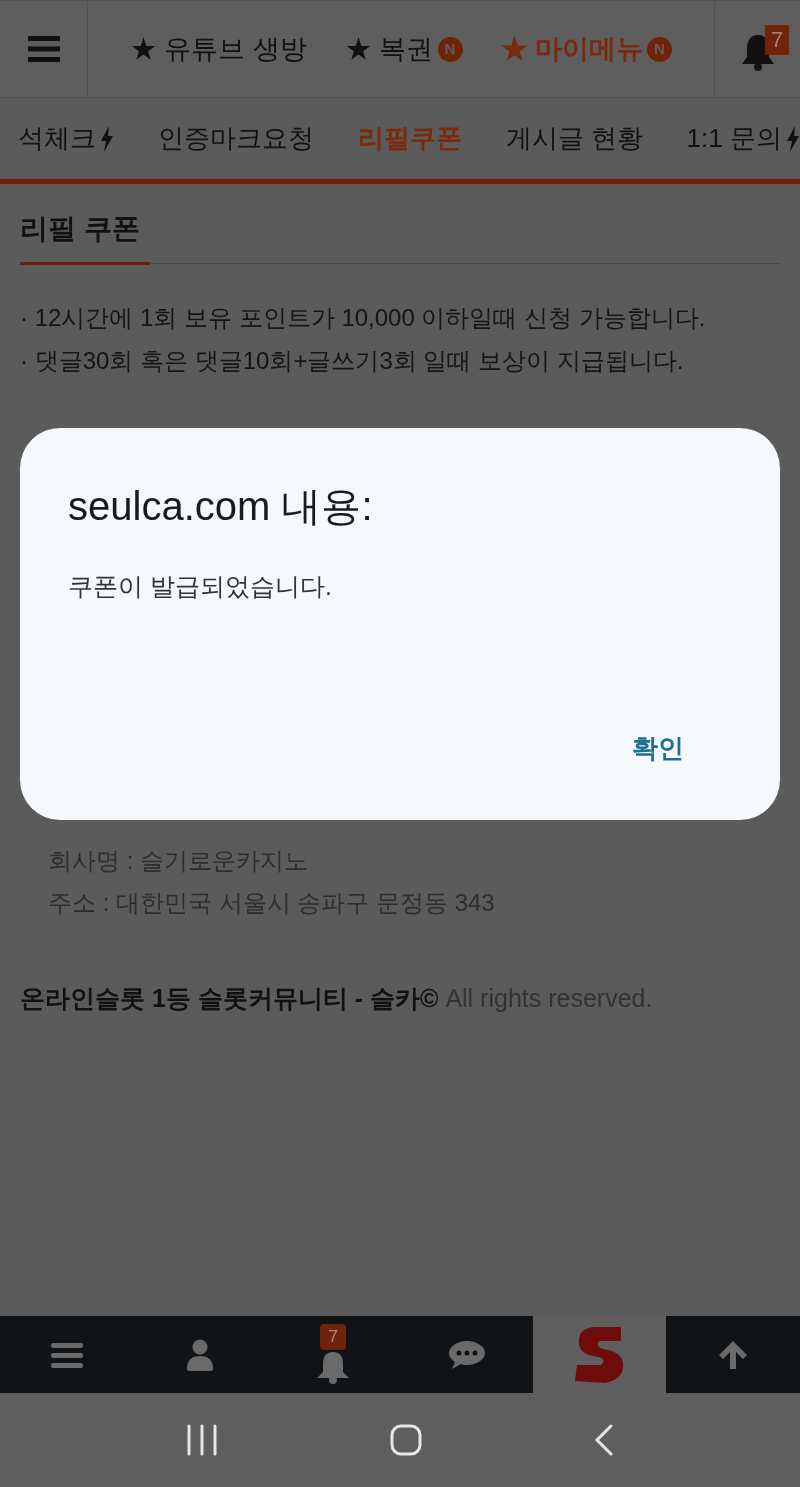 The image size is (800, 1487). Describe the element at coordinates (333, 1366) in the screenshot. I see `bell-icon` at that location.